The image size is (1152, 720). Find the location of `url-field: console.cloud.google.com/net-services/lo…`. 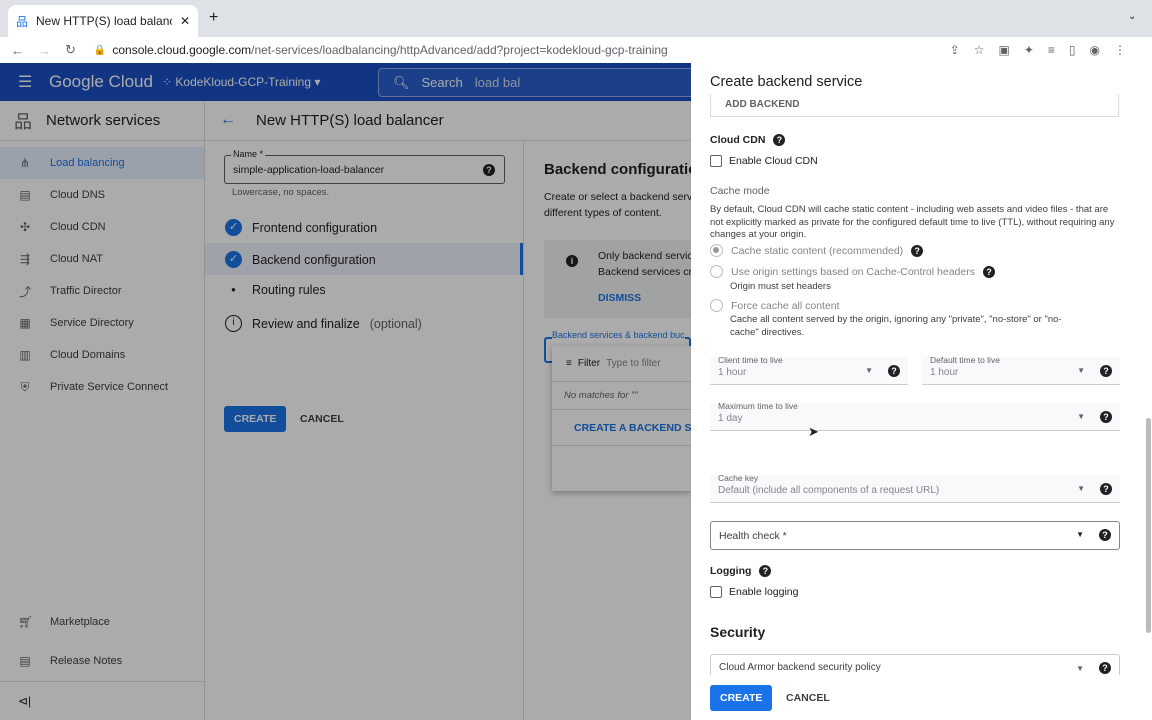

url-field: console.cloud.google.com/net-services/lo… is located at coordinates (389, 50).